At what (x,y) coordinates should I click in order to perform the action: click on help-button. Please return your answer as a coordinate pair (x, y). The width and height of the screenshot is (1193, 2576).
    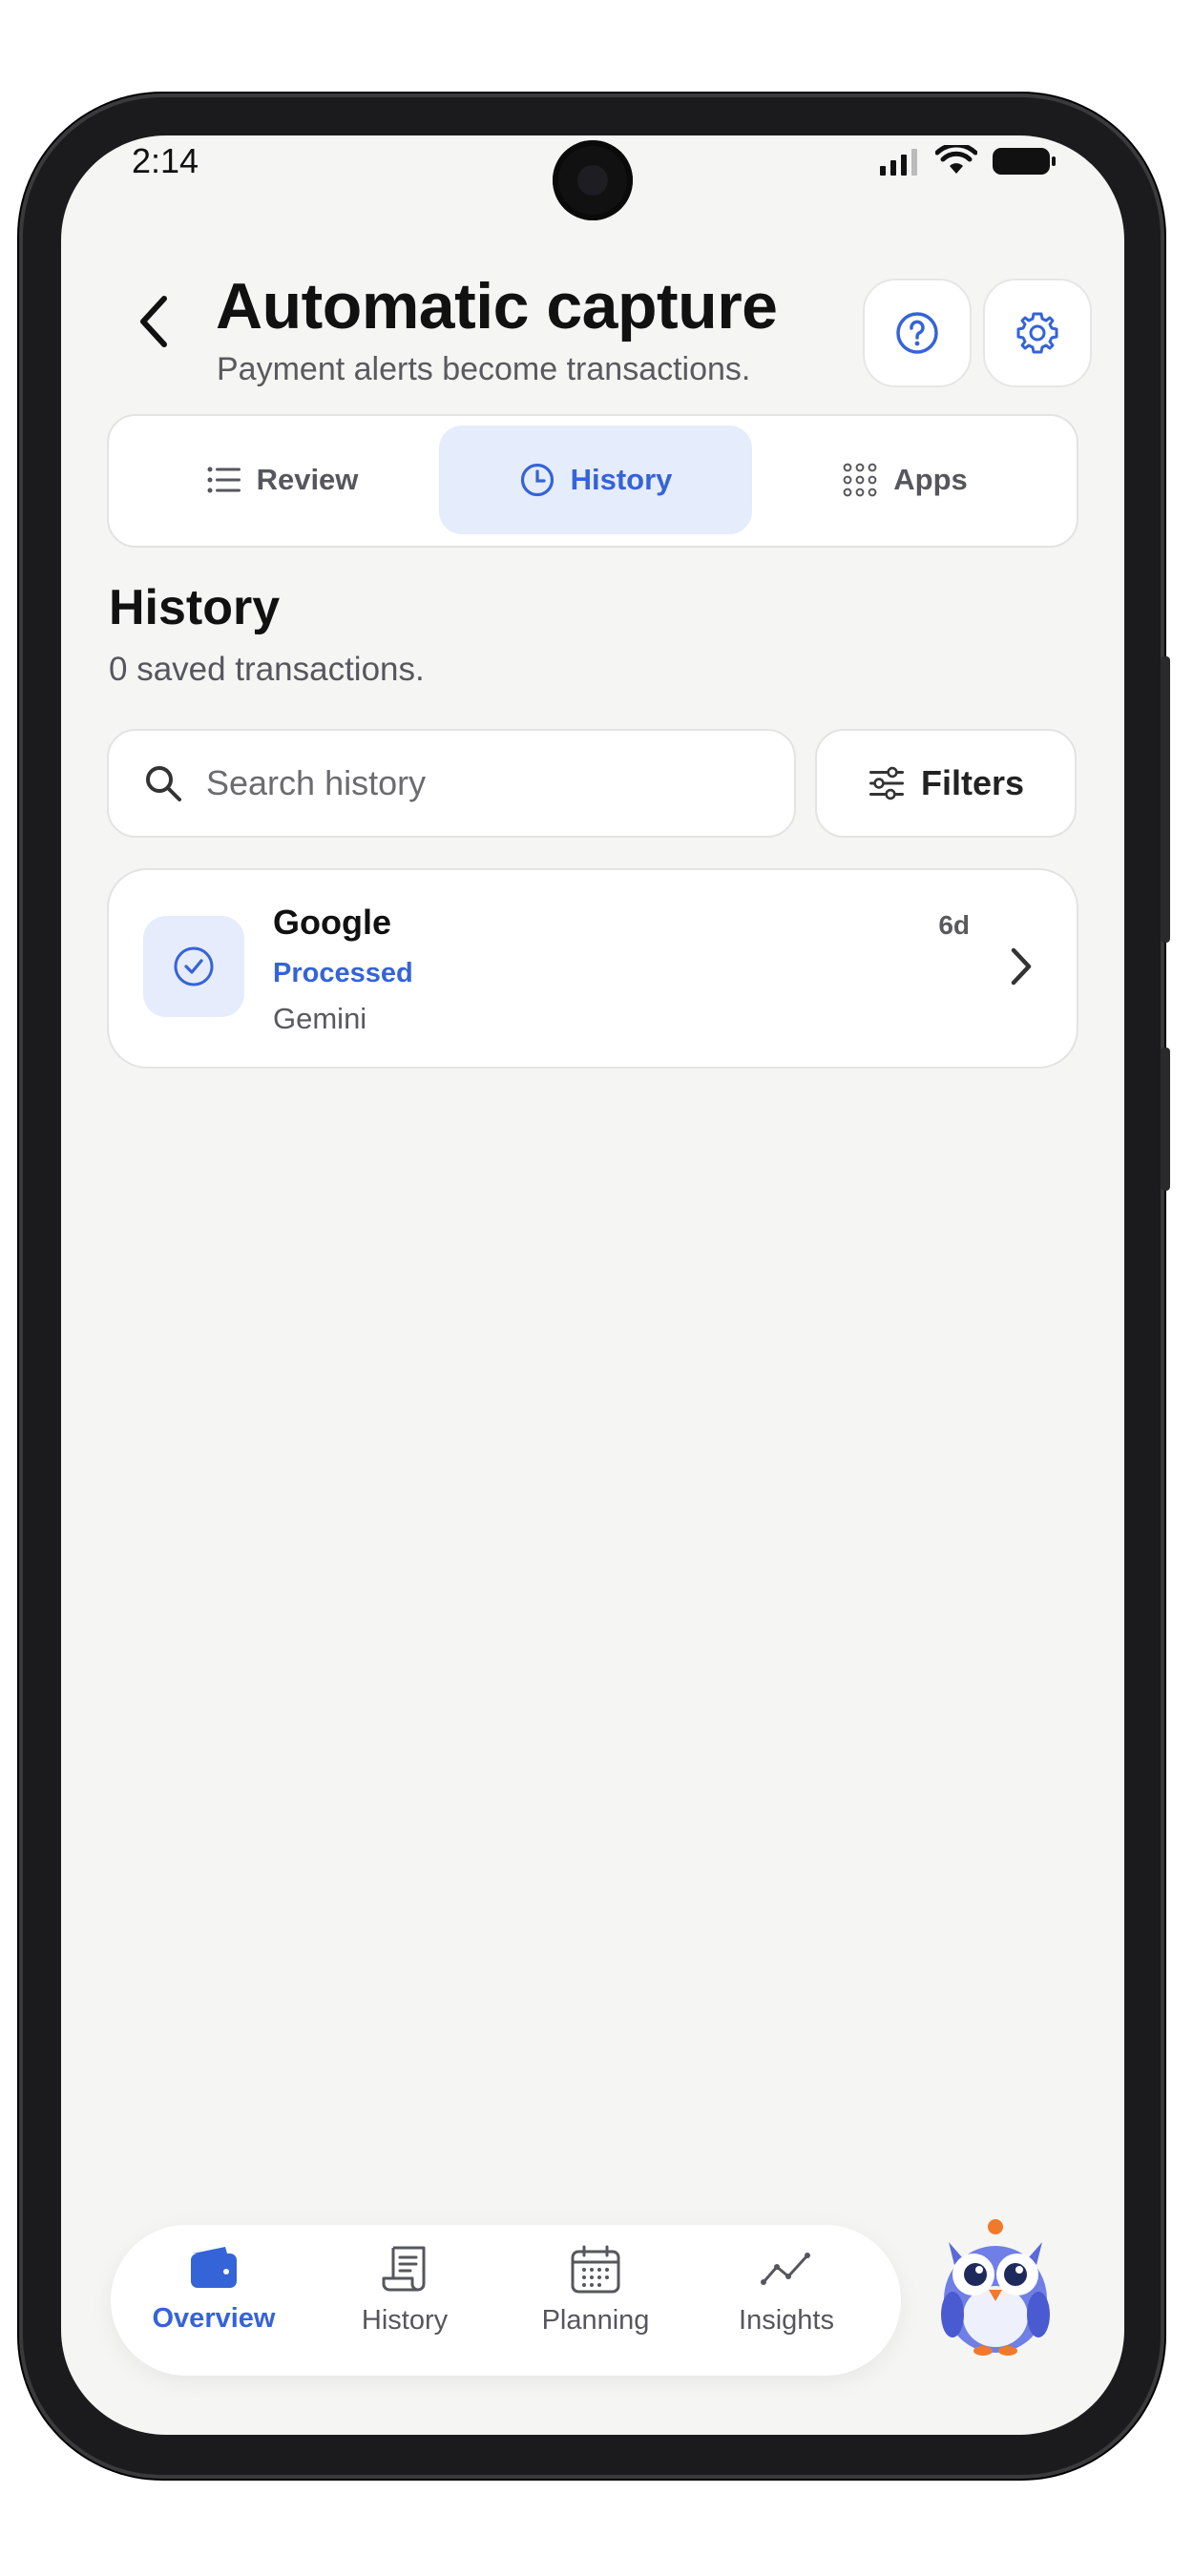
    Looking at the image, I should click on (918, 333).